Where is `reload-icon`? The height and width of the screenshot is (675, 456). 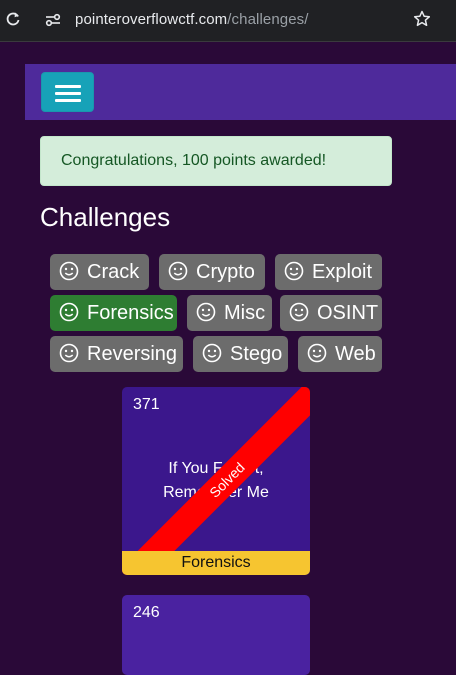
reload-icon is located at coordinates (13, 19).